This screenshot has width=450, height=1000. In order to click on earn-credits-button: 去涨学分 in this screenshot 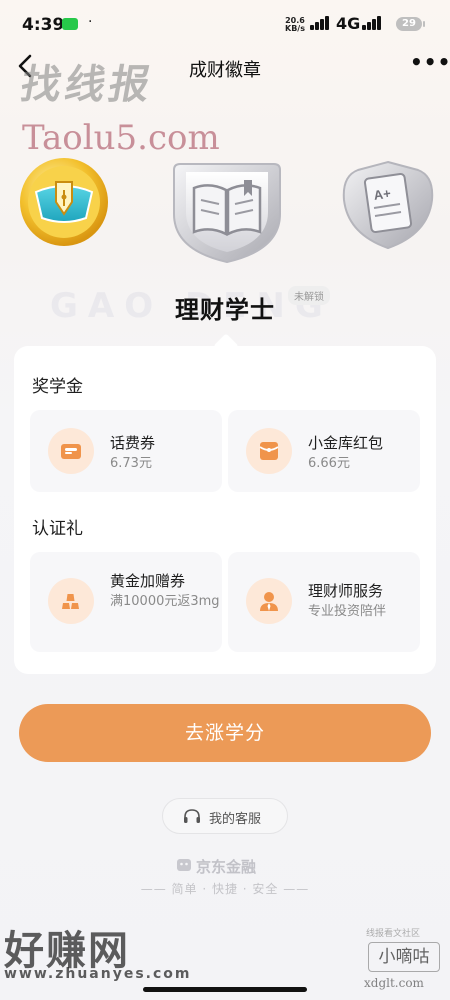, I will do `click(225, 733)`.